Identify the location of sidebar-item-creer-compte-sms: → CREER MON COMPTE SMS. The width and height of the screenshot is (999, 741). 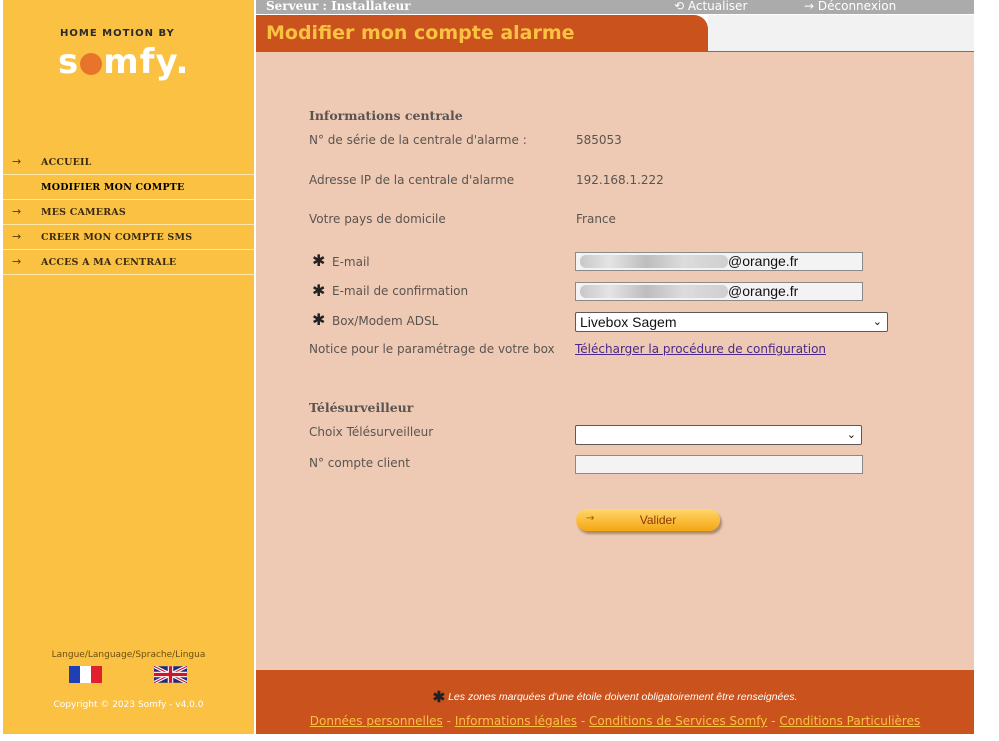
(128, 237).